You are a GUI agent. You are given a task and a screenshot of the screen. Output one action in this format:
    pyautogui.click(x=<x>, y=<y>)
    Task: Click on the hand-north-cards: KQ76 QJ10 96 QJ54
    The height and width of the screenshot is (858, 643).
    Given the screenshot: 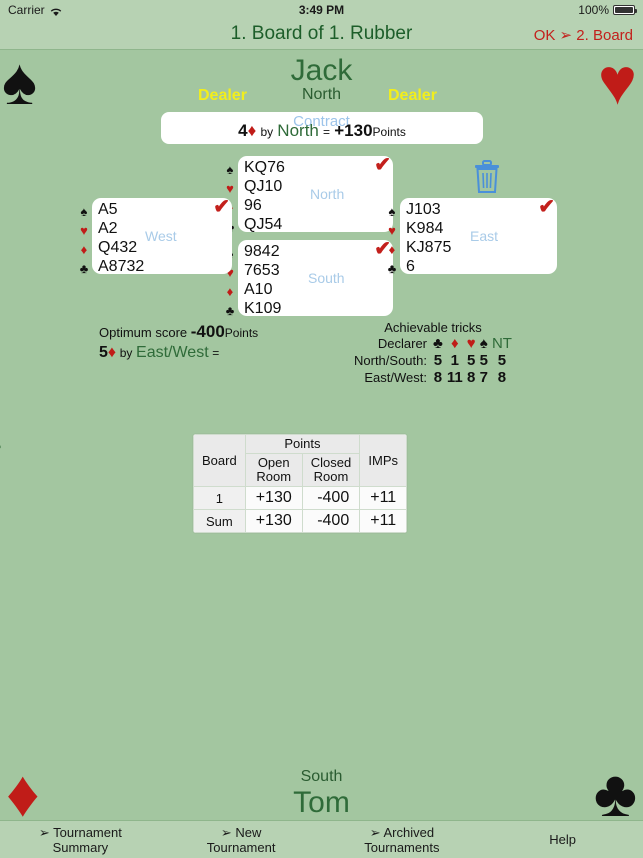 What is the action you would take?
    pyautogui.click(x=264, y=196)
    